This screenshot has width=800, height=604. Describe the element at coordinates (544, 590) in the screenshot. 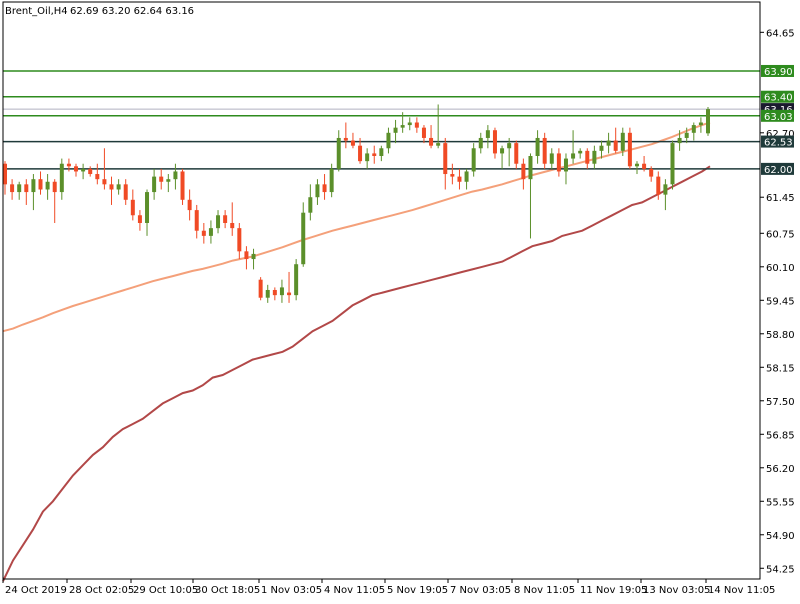

I see `x-tick-label: 8 Nov 11:05` at that location.